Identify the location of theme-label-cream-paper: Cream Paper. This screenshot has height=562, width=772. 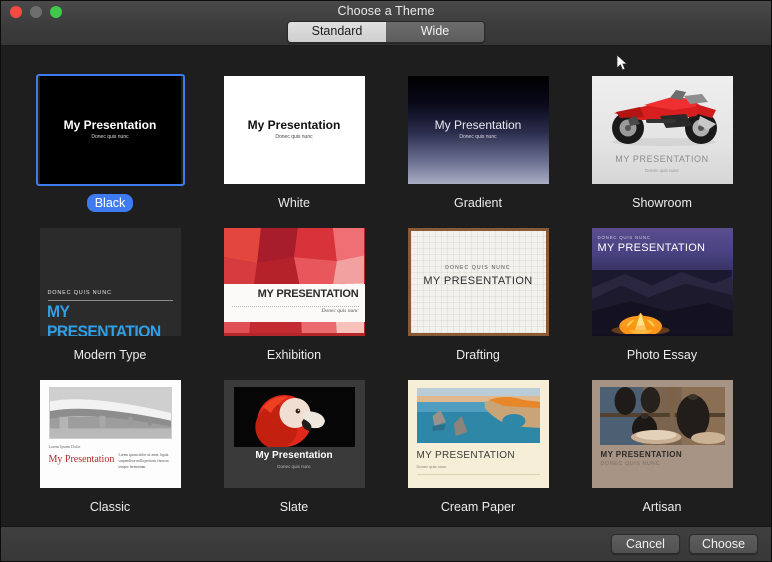
(478, 507).